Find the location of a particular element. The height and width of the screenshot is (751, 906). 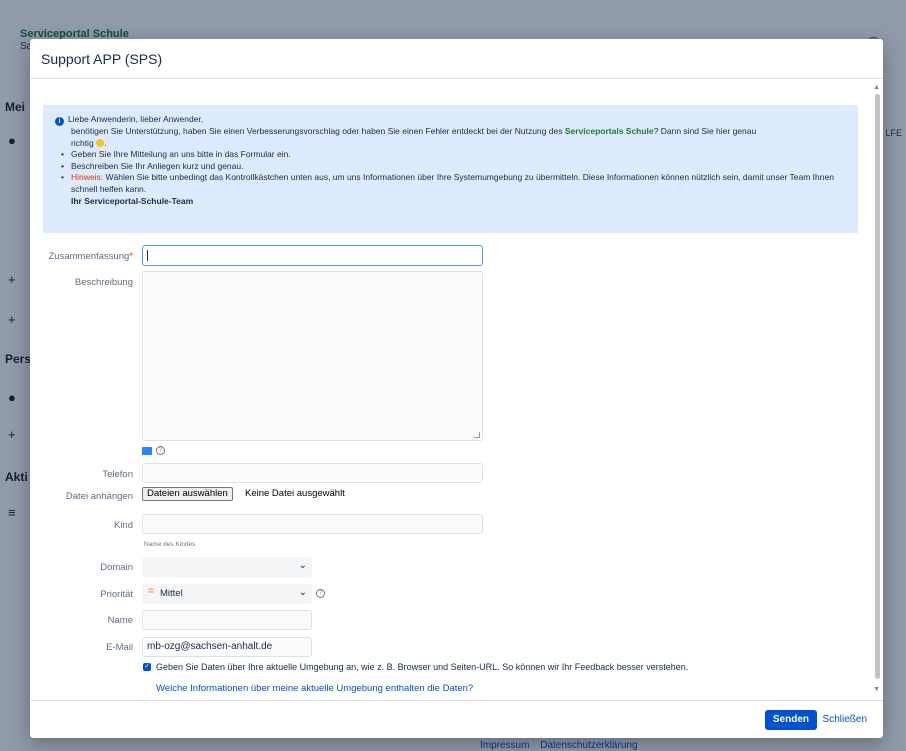

scroll-down-arrow-icon: ▼ is located at coordinates (876, 689).